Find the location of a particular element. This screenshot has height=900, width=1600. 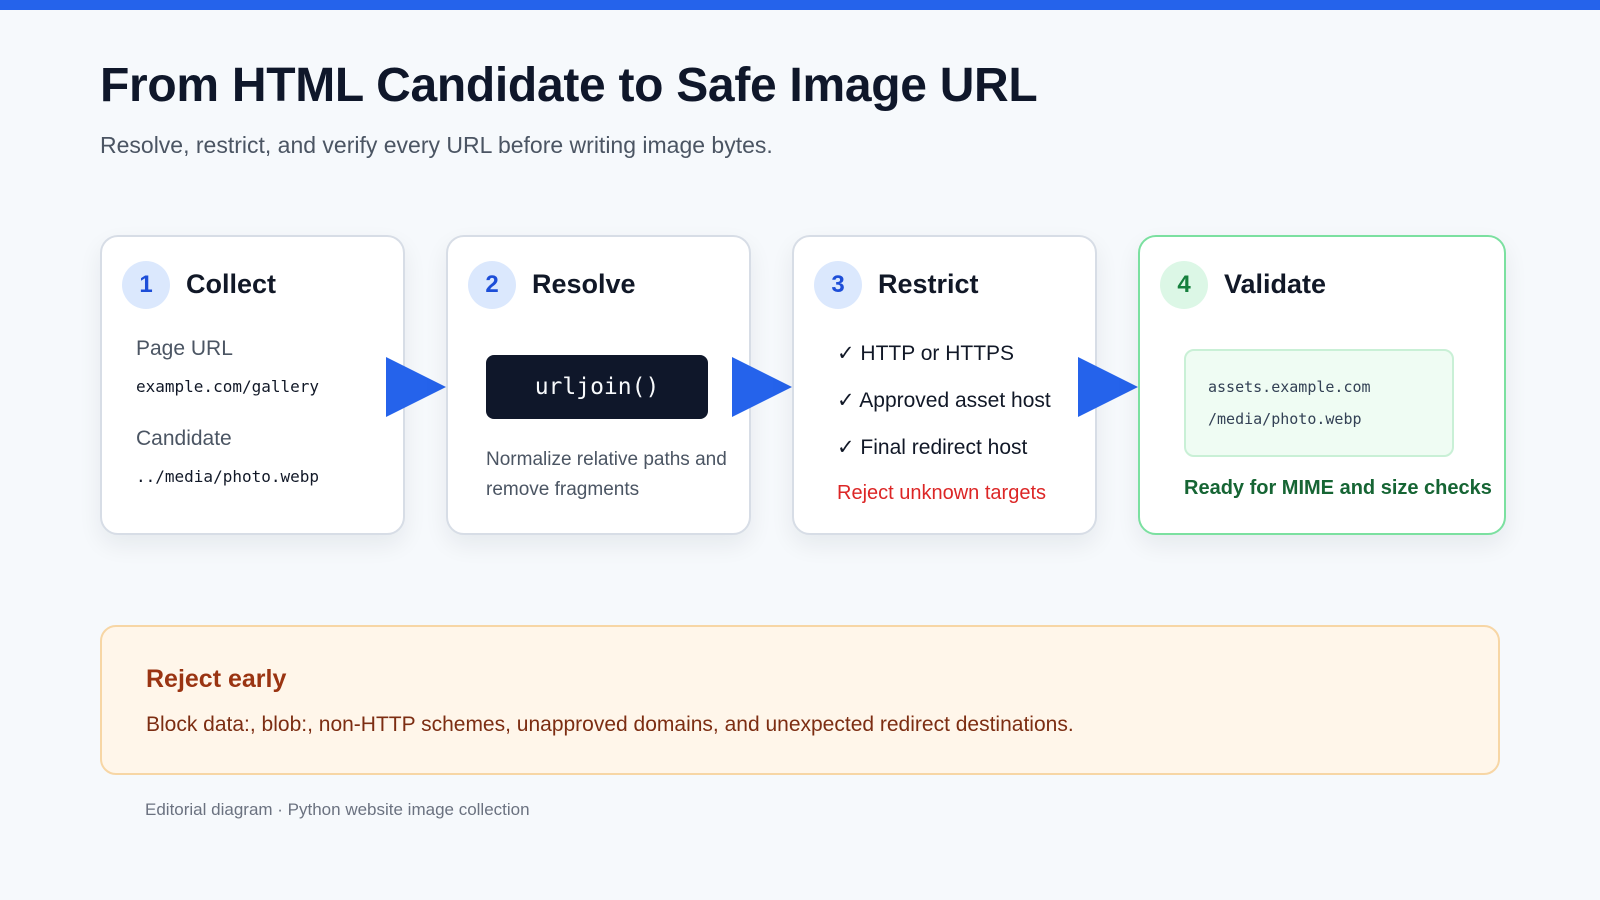

step-number-badge: 3 is located at coordinates (838, 285).